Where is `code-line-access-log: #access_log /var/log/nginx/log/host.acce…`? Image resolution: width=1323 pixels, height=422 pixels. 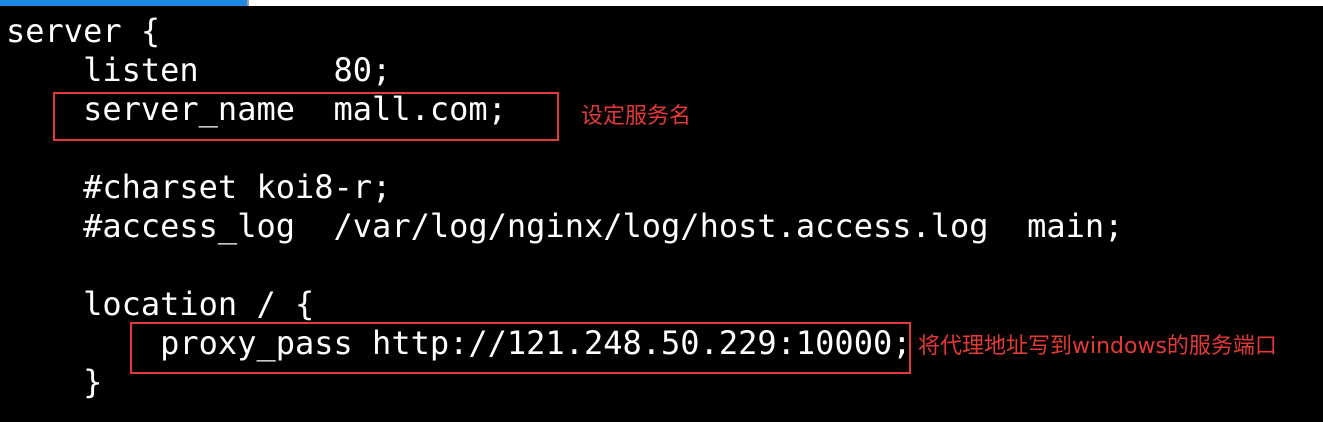 code-line-access-log: #access_log /var/log/nginx/log/host.acce… is located at coordinates (565, 226).